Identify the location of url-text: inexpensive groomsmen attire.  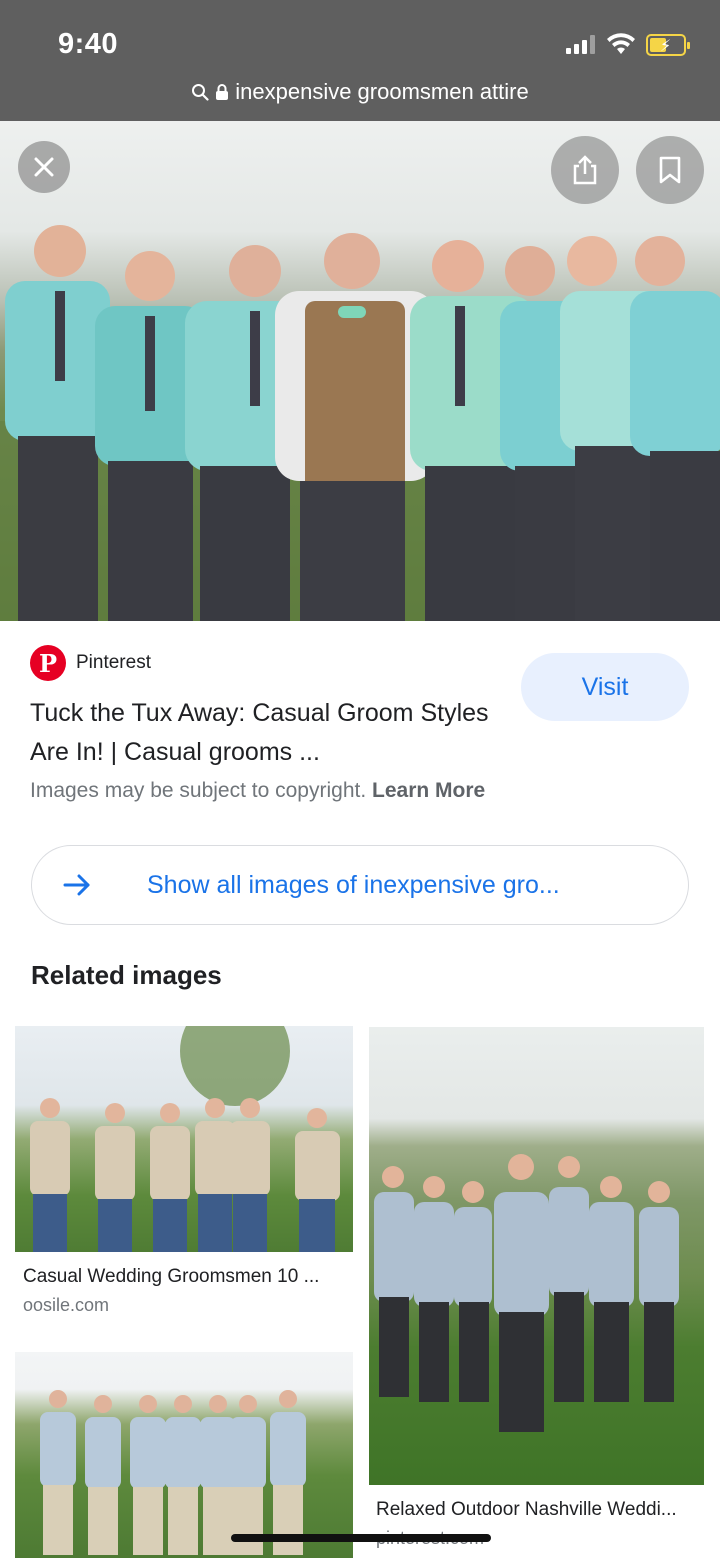
(382, 91).